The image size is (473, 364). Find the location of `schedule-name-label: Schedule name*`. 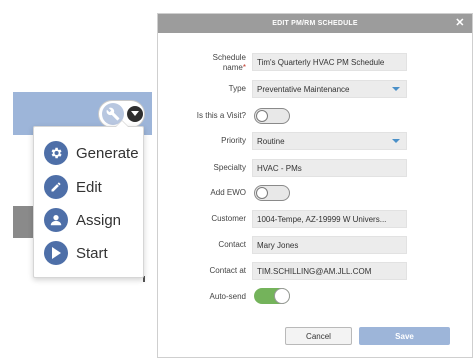

schedule-name-label: Schedule name* is located at coordinates (229, 62).